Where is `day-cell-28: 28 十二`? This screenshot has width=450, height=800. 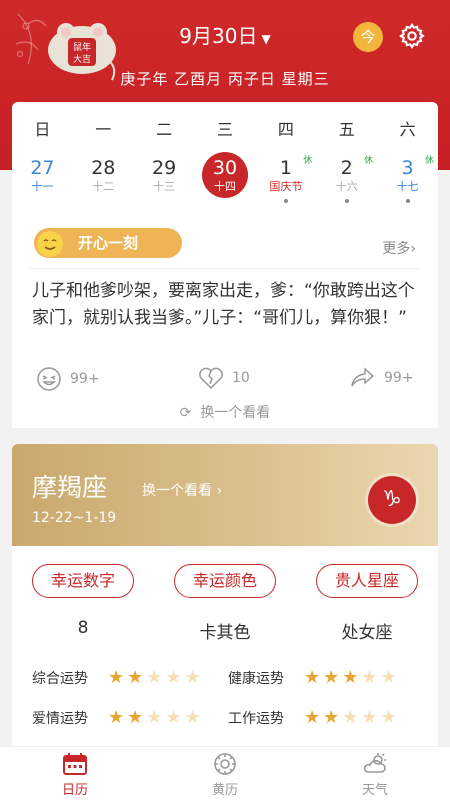 day-cell-28: 28 十二 is located at coordinates (103, 182).